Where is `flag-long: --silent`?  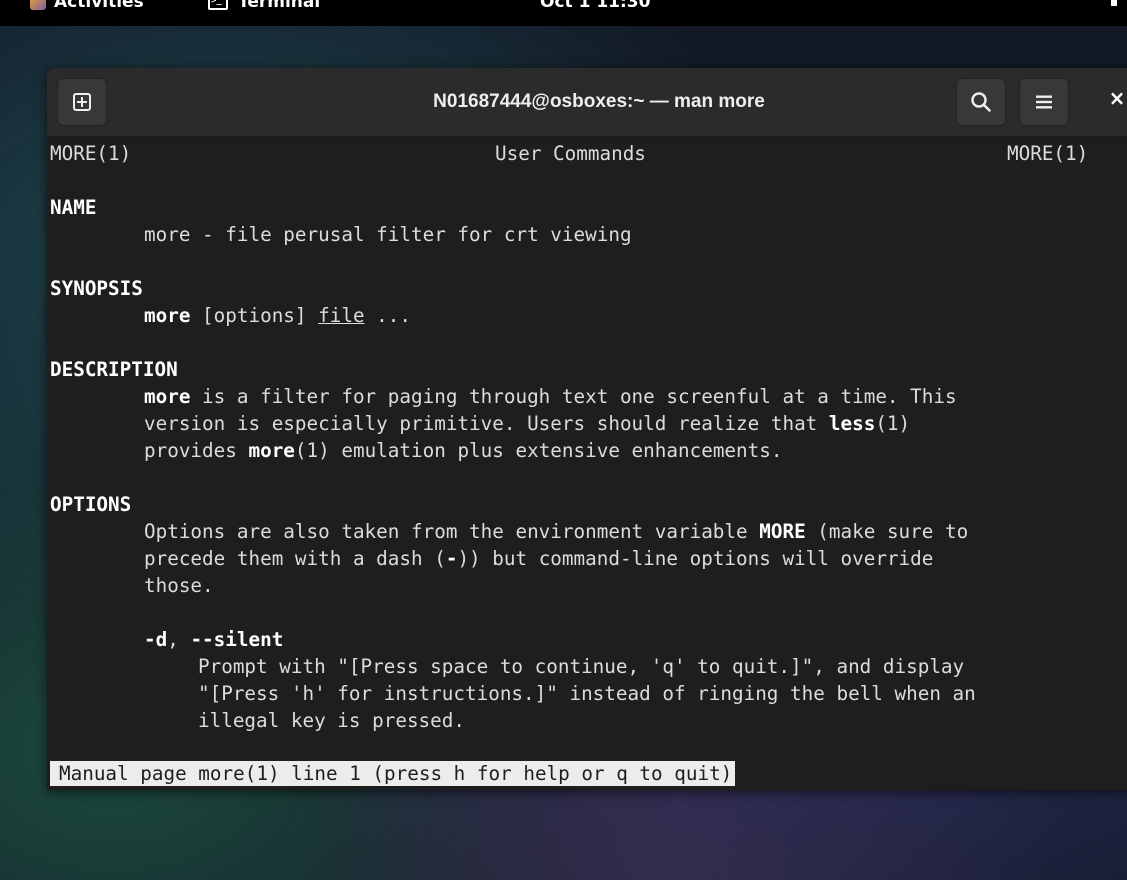 flag-long: --silent is located at coordinates (237, 639).